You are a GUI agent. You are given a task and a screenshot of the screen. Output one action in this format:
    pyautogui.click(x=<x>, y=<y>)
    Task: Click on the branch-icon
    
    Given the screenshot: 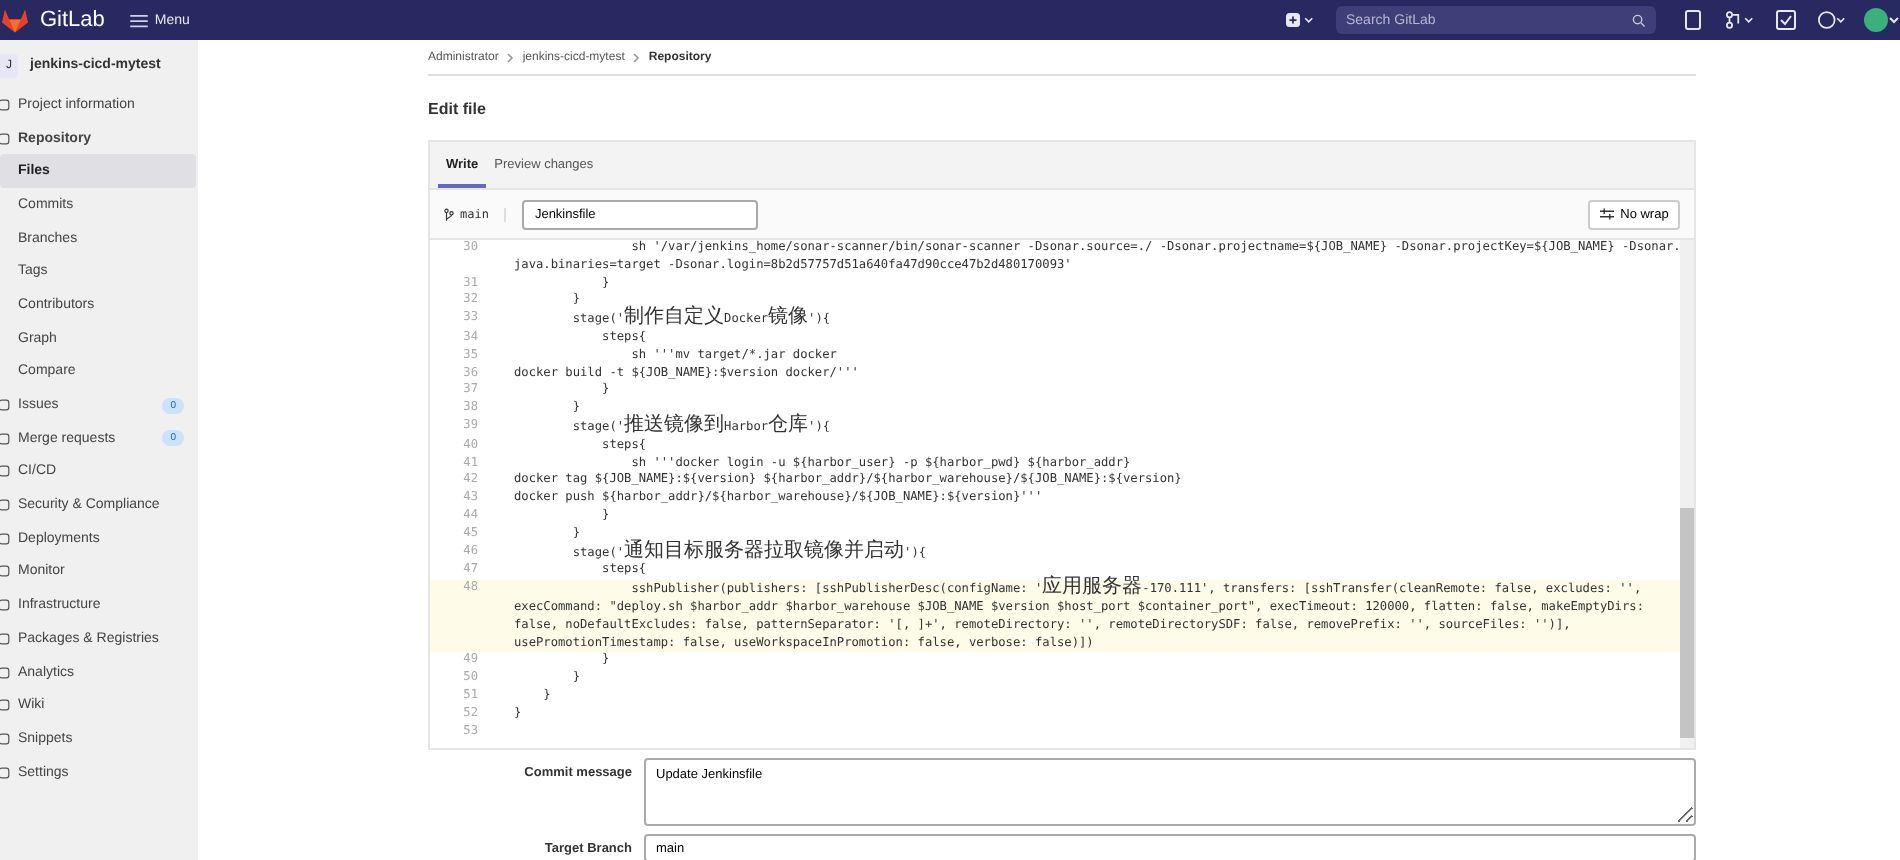 What is the action you would take?
    pyautogui.click(x=449, y=214)
    